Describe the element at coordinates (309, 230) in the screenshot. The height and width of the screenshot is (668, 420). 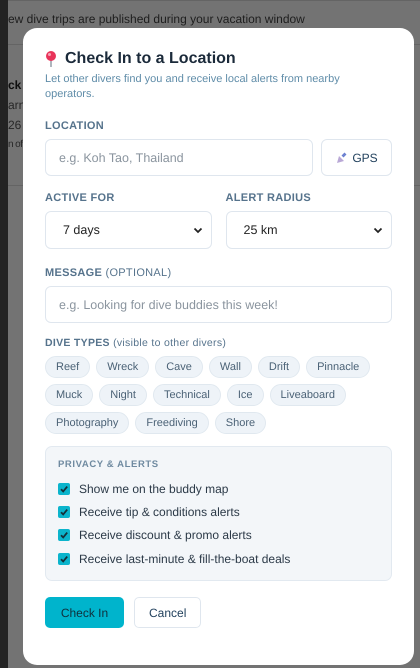
I see `dropdown-field: 25 km` at that location.